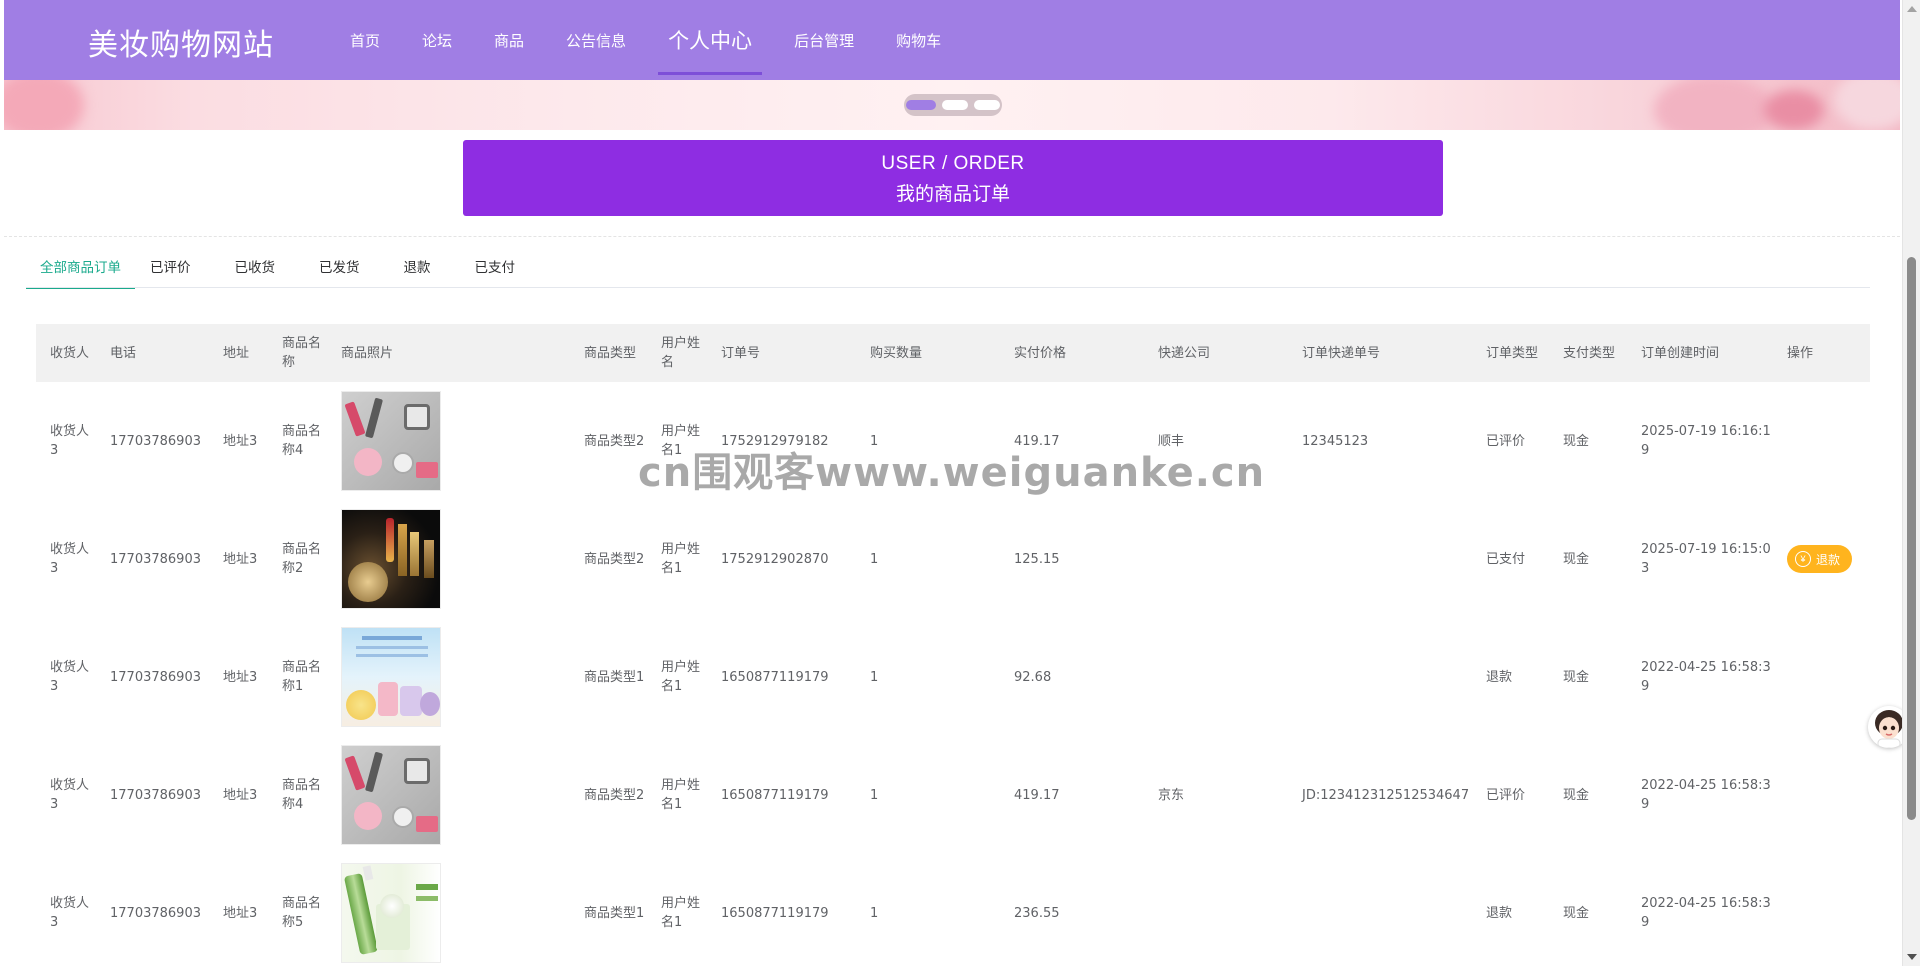  Describe the element at coordinates (775, 559) in the screenshot. I see `cell-order-no: 1752912902870` at that location.